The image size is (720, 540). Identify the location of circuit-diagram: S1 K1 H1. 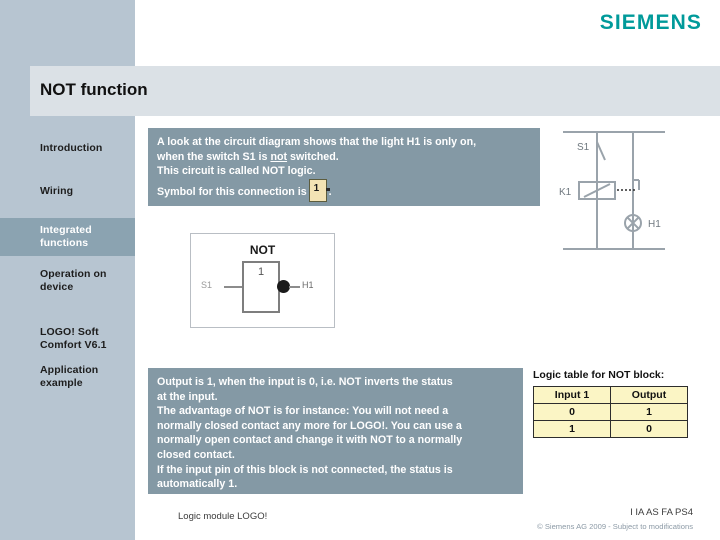
(632, 190).